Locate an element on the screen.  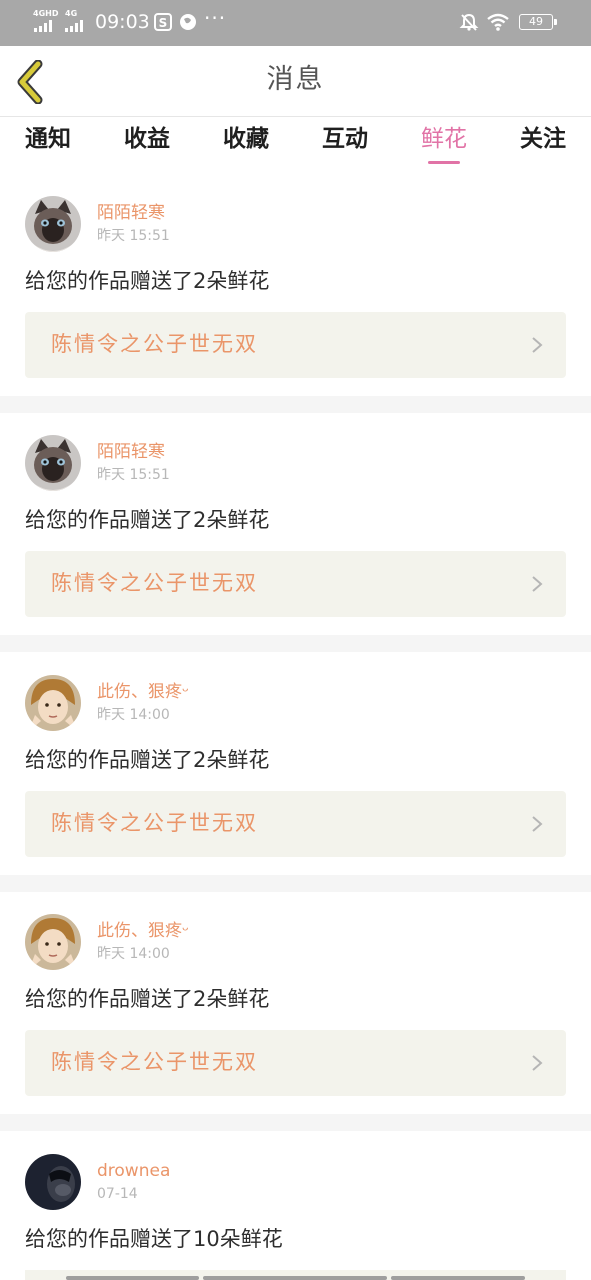
battery-indicator: 49 is located at coordinates (538, 22).